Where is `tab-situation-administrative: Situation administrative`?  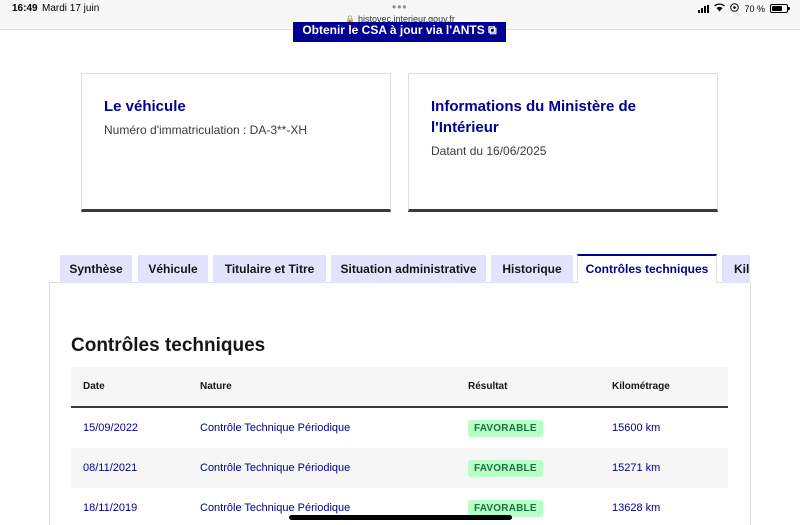 tab-situation-administrative: Situation administrative is located at coordinates (408, 269).